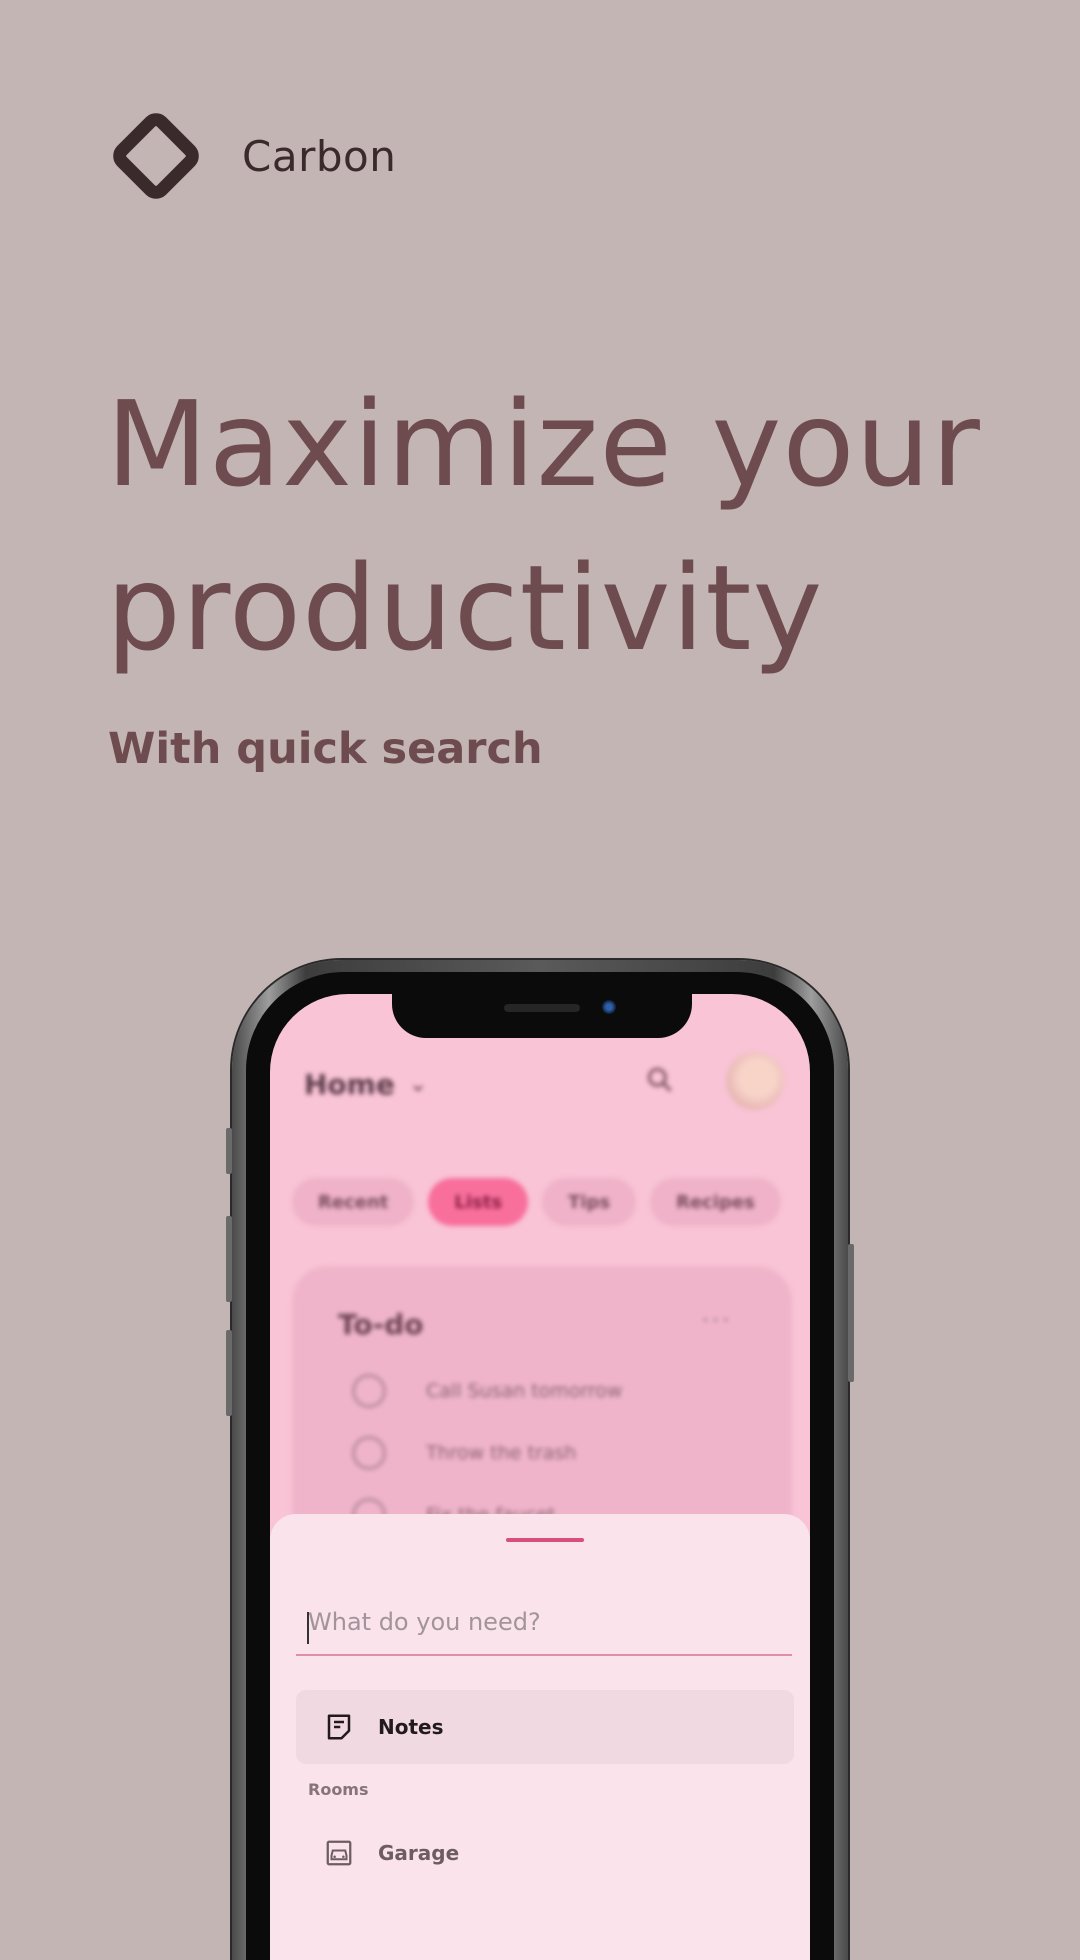 This screenshot has width=1080, height=1960. Describe the element at coordinates (660, 1084) in the screenshot. I see `search-icon` at that location.